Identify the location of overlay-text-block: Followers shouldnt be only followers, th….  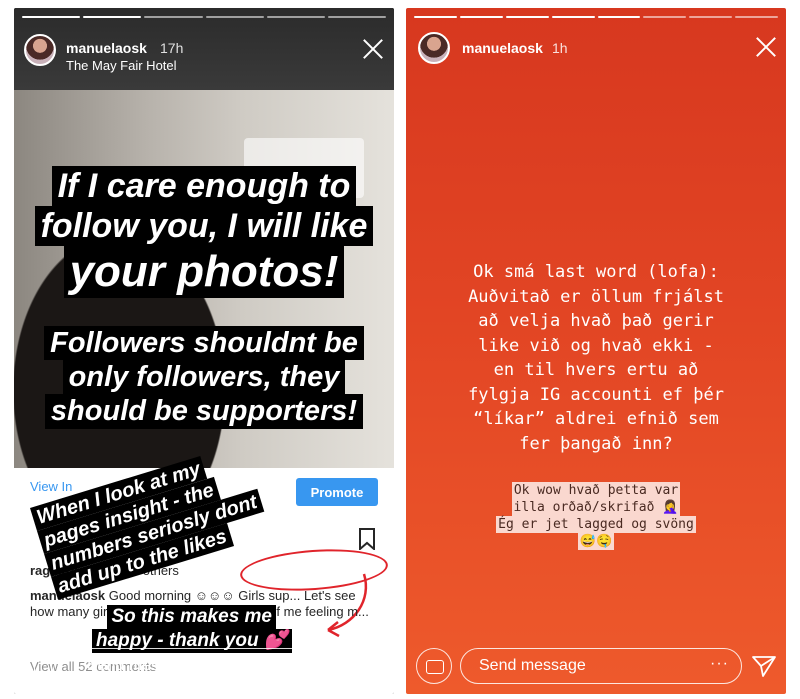
(204, 377).